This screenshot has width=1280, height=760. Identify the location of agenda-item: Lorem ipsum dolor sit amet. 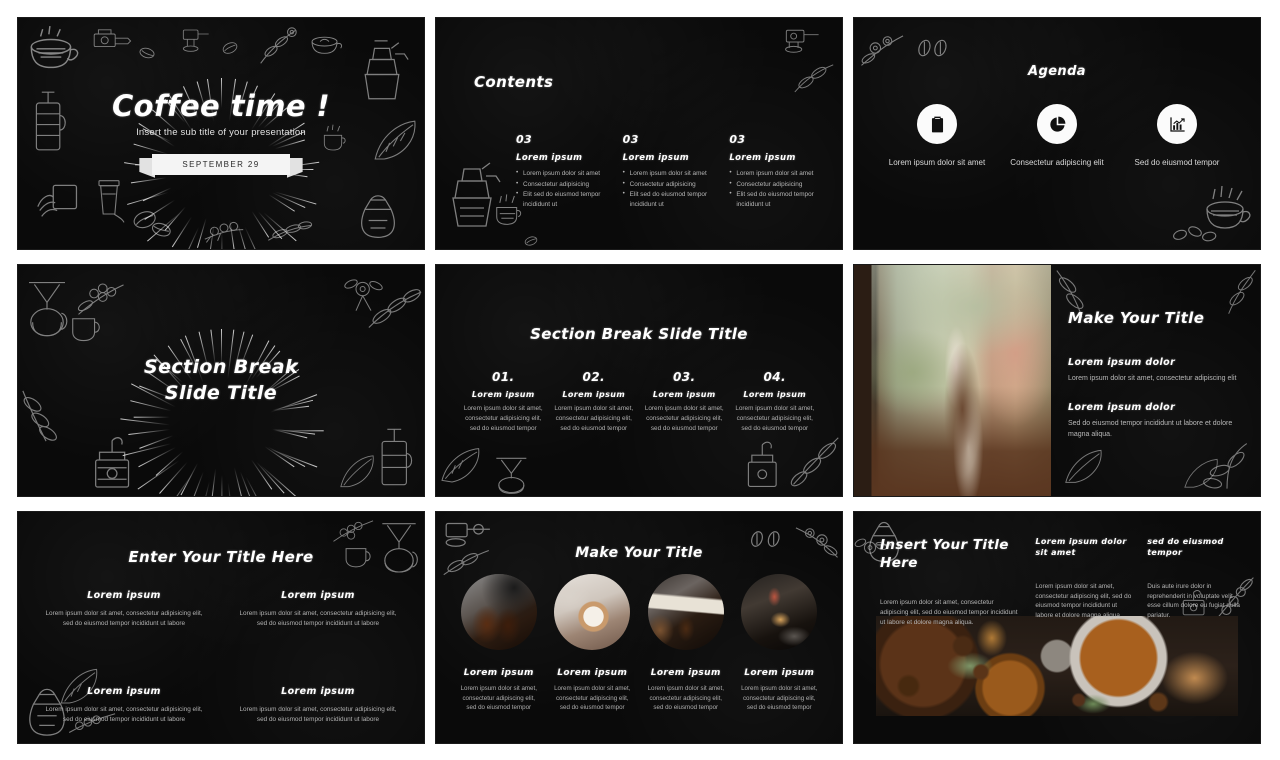
(937, 136).